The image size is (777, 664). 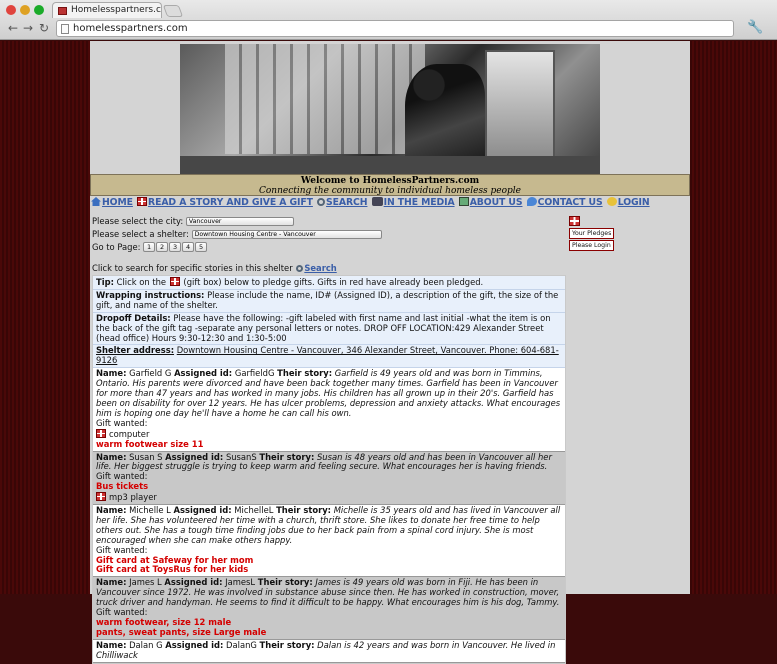 What do you see at coordinates (175, 247) in the screenshot?
I see `page-button-3: 3` at bounding box center [175, 247].